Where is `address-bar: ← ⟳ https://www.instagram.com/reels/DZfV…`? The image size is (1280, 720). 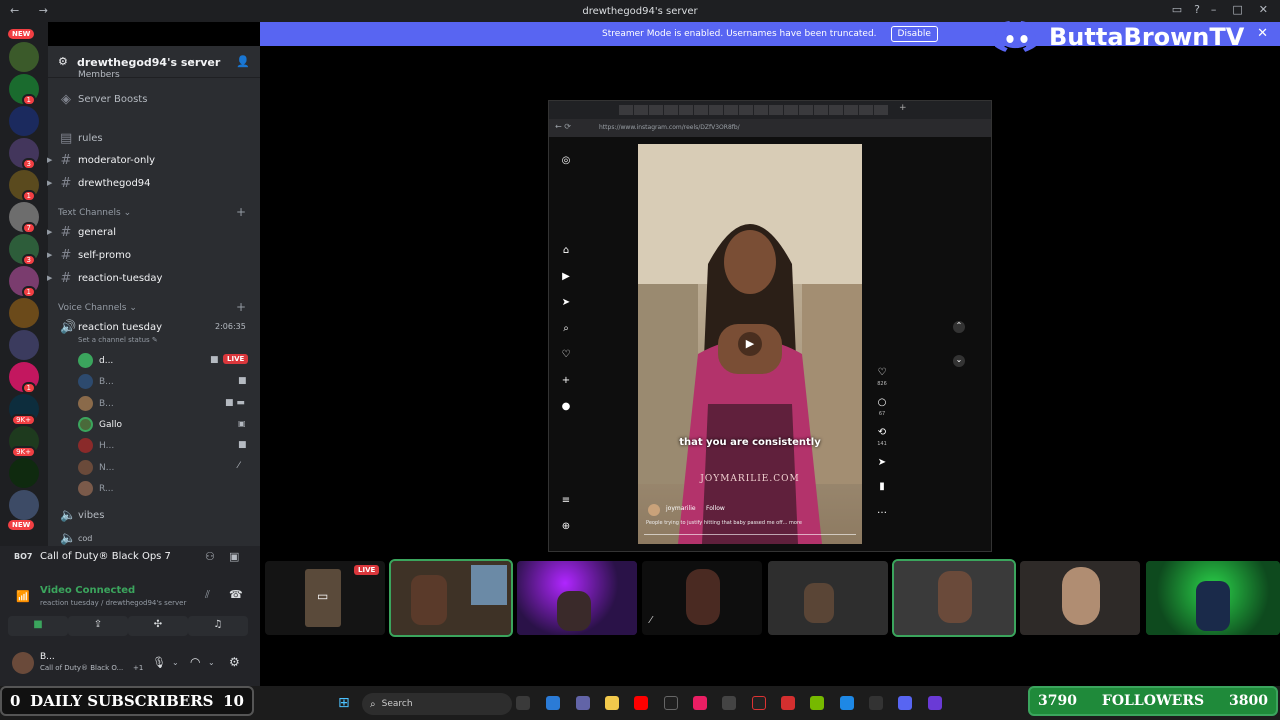 address-bar: ← ⟳ https://www.instagram.com/reels/DZfV… is located at coordinates (770, 128).